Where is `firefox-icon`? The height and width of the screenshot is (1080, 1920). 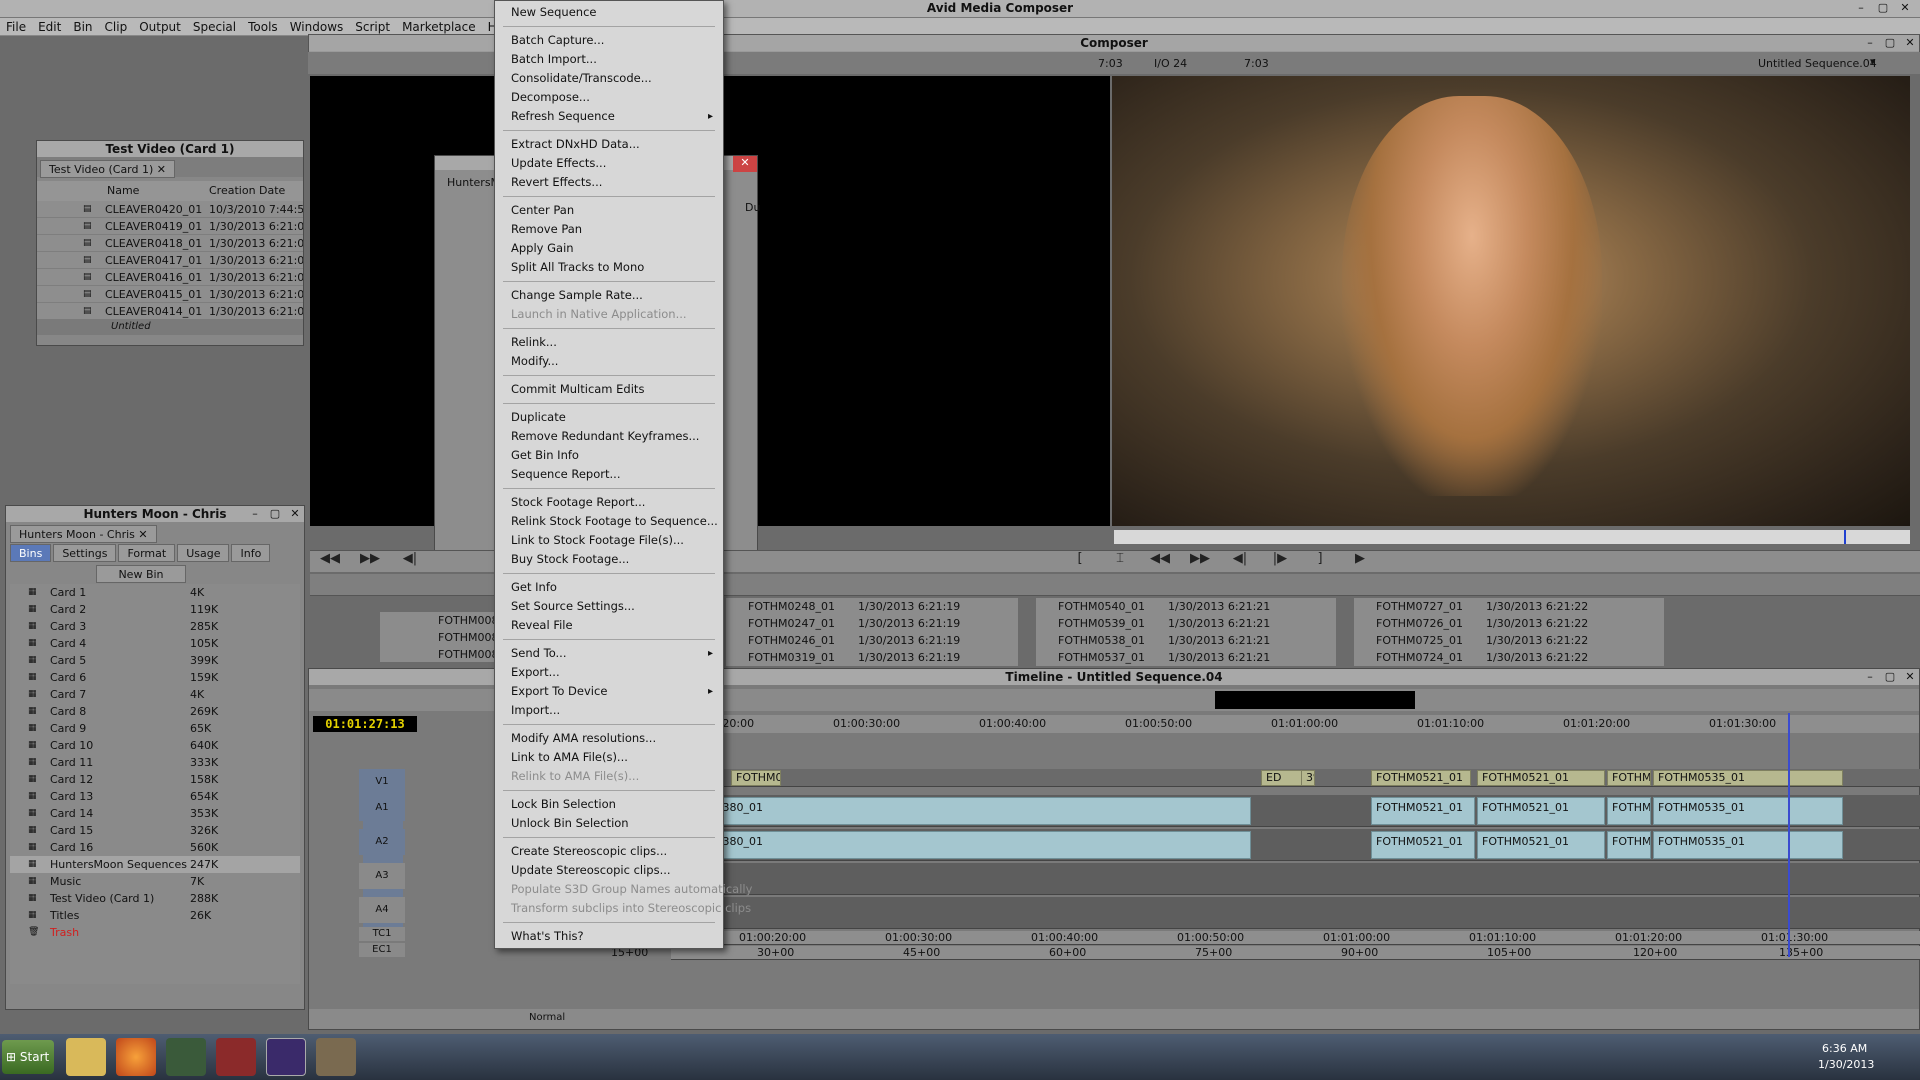 firefox-icon is located at coordinates (136, 1057).